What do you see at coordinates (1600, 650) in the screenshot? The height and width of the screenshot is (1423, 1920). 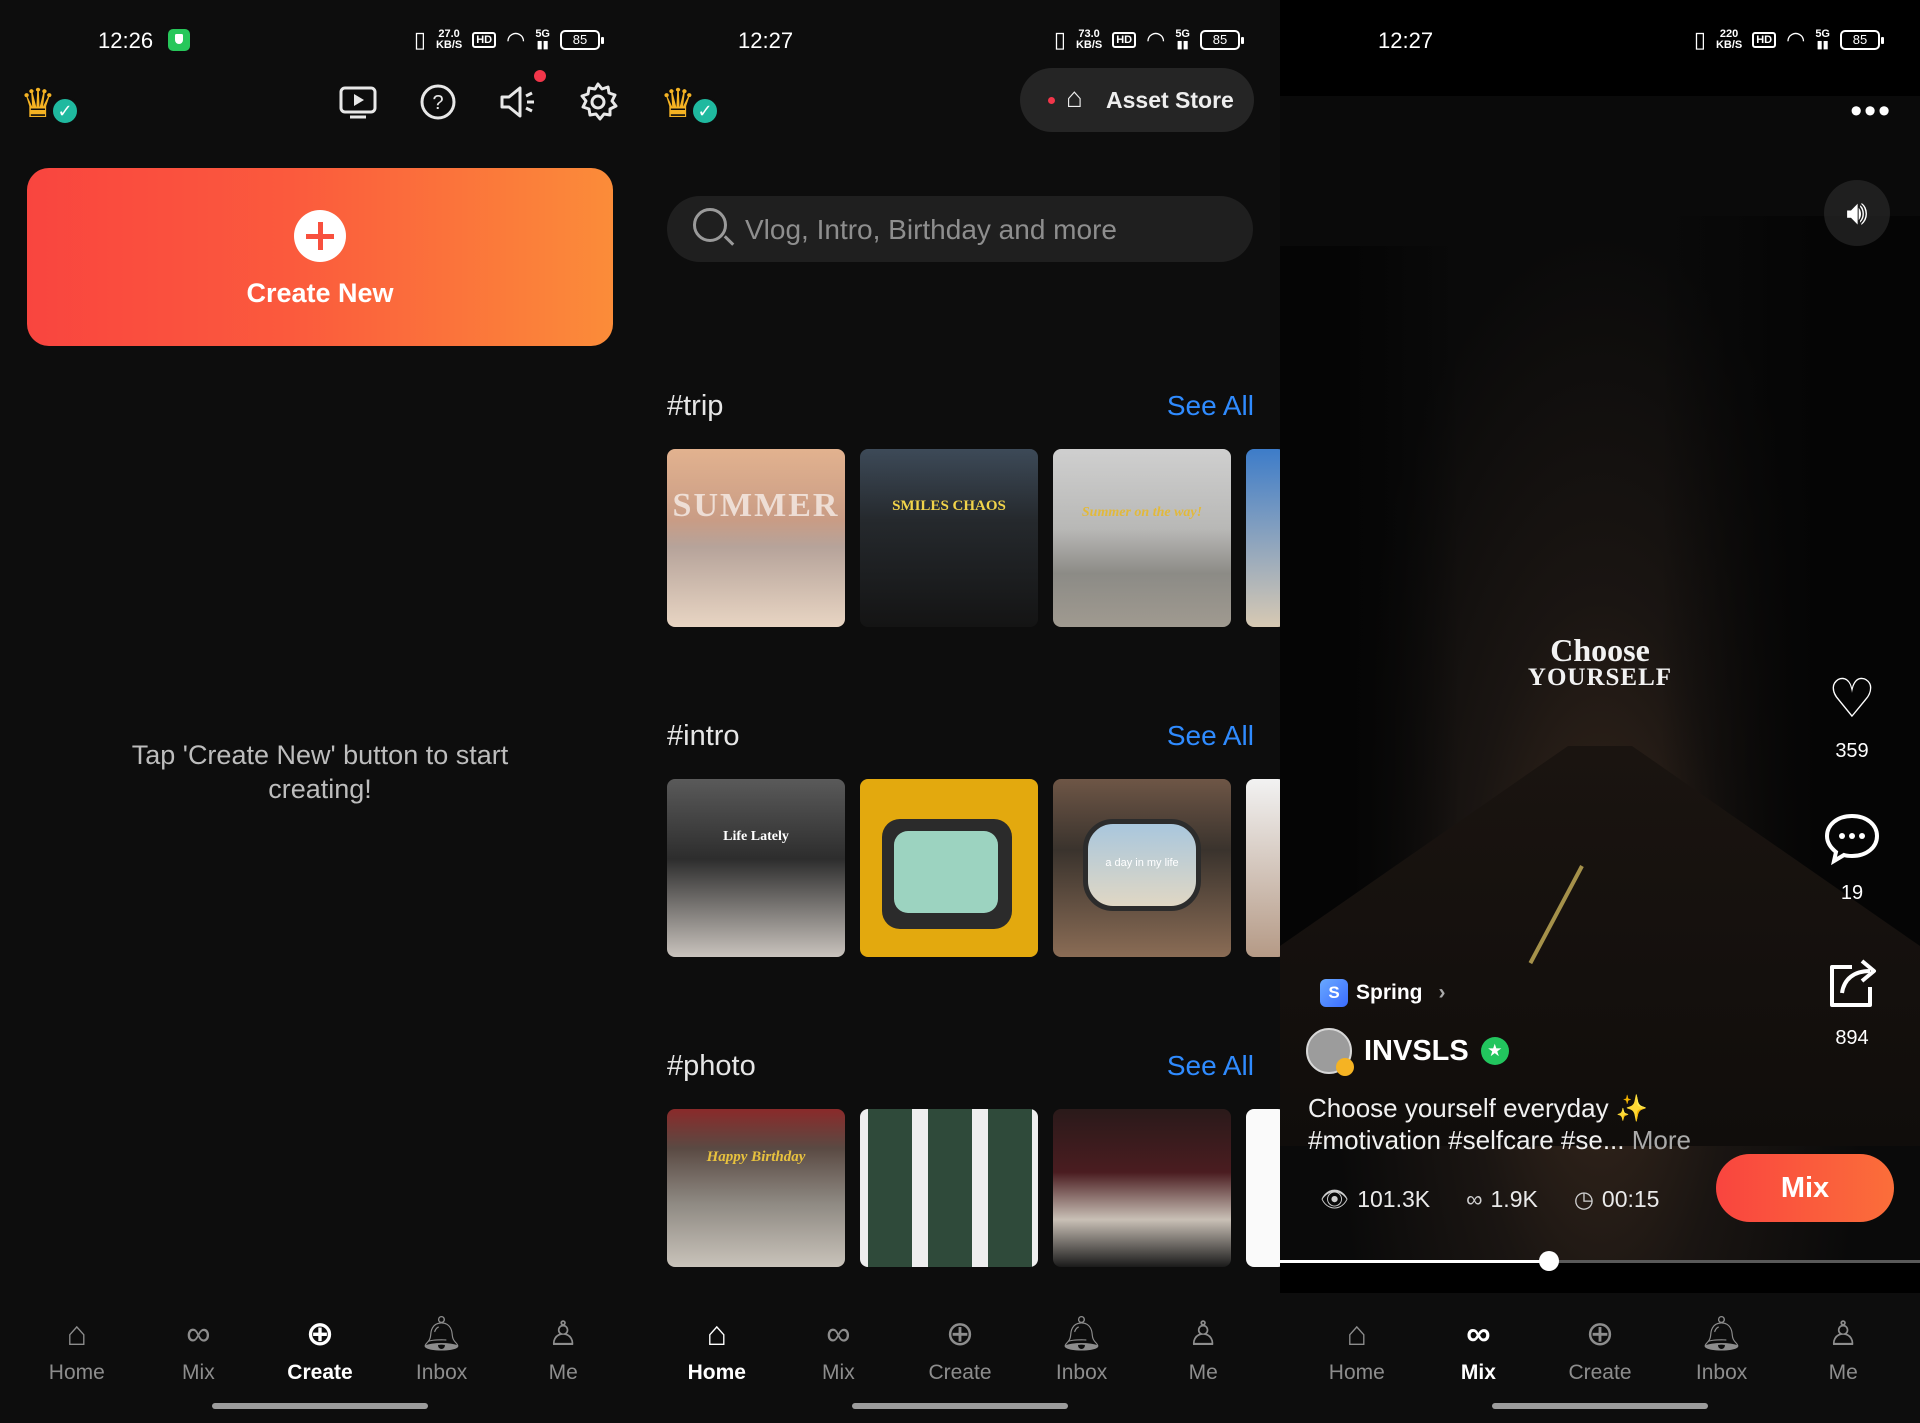 I see `overlay-line: Choose` at bounding box center [1600, 650].